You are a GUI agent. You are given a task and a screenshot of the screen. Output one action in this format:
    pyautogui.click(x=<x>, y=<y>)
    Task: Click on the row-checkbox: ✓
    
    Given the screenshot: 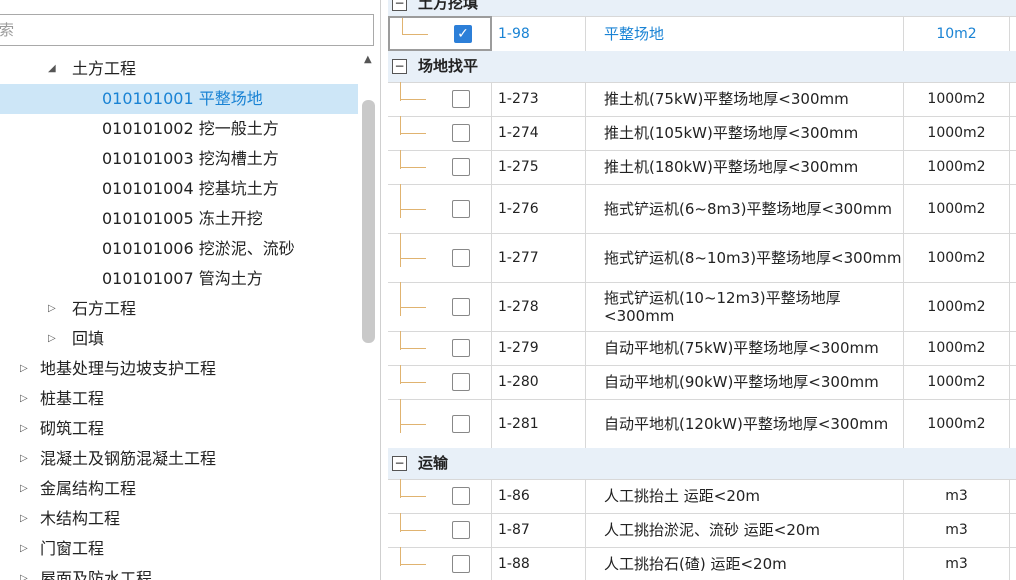 What is the action you would take?
    pyautogui.click(x=463, y=33)
    